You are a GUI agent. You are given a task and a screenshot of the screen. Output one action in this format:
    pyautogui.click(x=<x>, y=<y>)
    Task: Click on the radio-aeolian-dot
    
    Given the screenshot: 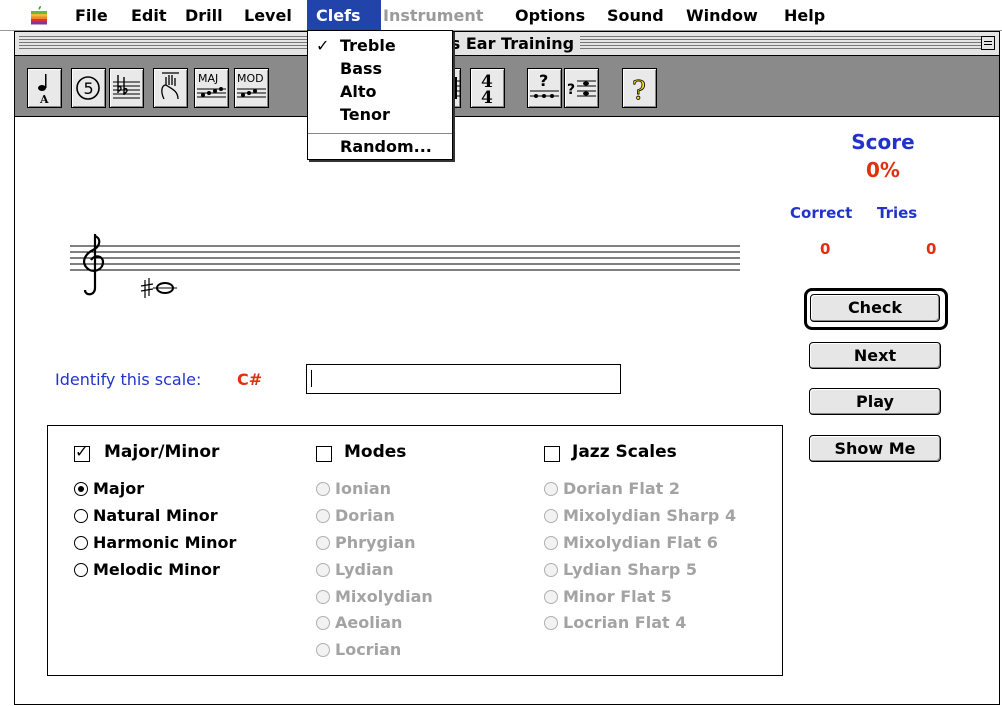 What is the action you would take?
    pyautogui.click(x=323, y=623)
    